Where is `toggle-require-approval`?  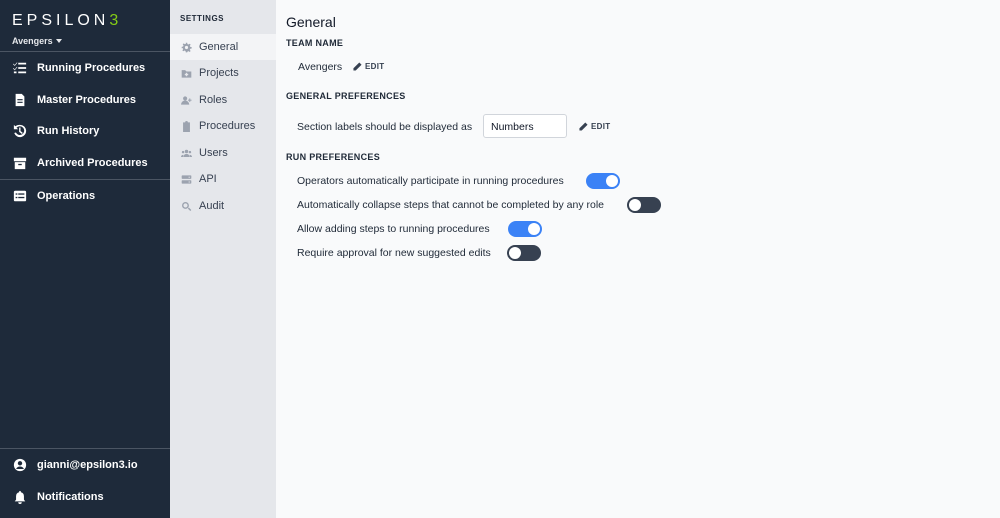
toggle-require-approval is located at coordinates (524, 253).